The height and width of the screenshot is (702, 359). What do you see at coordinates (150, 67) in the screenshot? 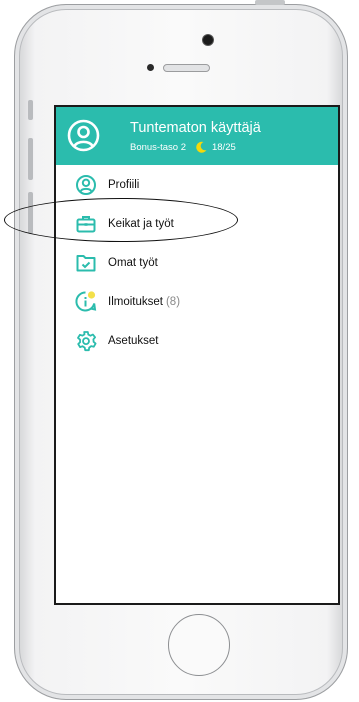
I see `proximity-sensor` at bounding box center [150, 67].